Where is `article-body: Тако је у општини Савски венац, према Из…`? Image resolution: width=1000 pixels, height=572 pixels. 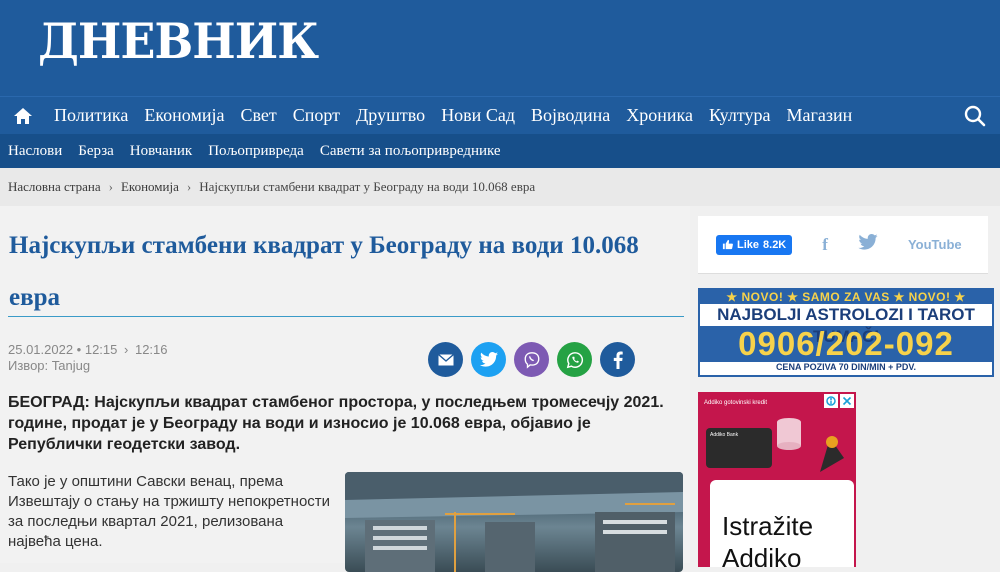
article-body: Тако је у општини Савски венац, према Из… is located at coordinates (169, 511).